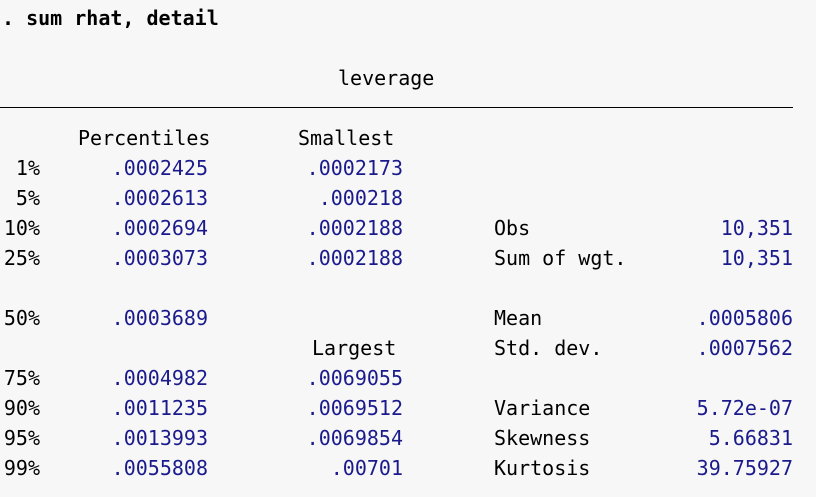 The image size is (816, 497). I want to click on percentile-label: 50%, so click(21, 318).